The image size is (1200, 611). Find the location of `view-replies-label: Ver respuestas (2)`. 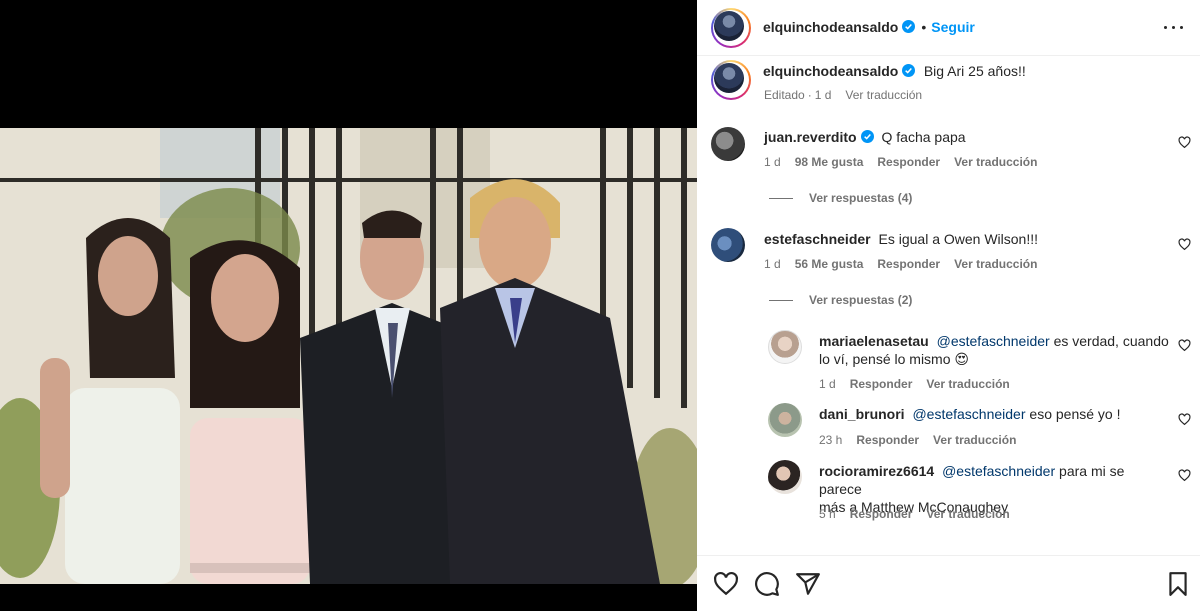

view-replies-label: Ver respuestas (2) is located at coordinates (861, 300).